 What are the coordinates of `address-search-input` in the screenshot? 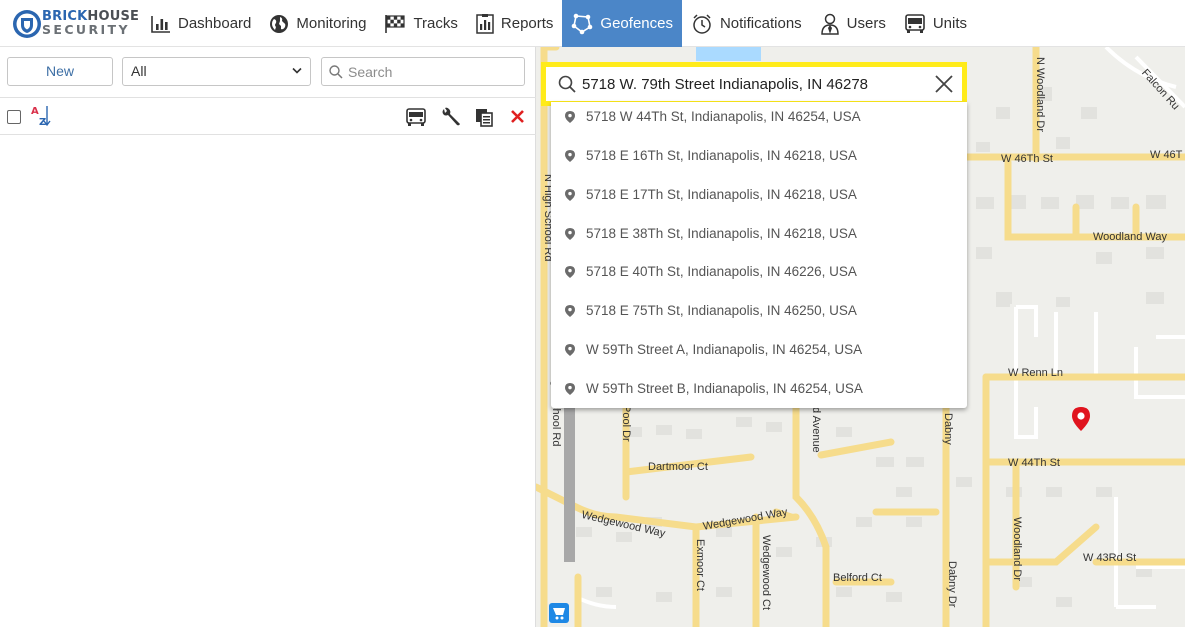 It's located at (757, 84).